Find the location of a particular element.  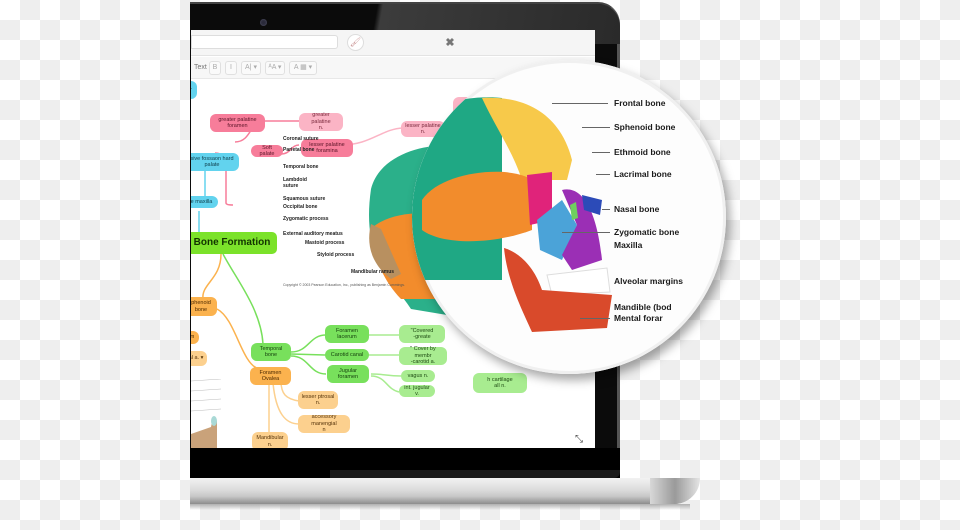

laptop-base is located at coordinates (445, 491).